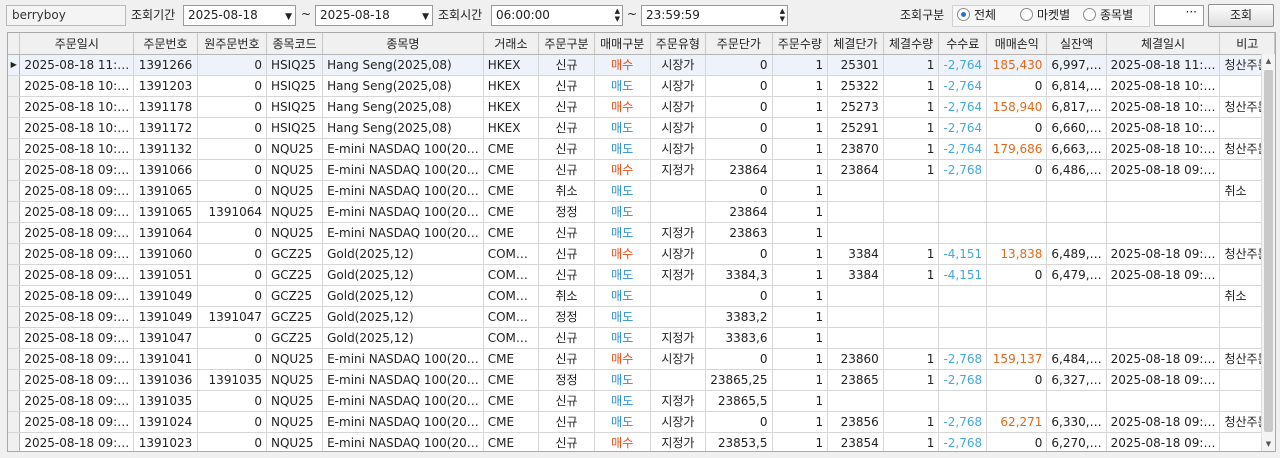 The height and width of the screenshot is (458, 1280). Describe the element at coordinates (1247, 44) in the screenshot. I see `column-header: 비고` at that location.